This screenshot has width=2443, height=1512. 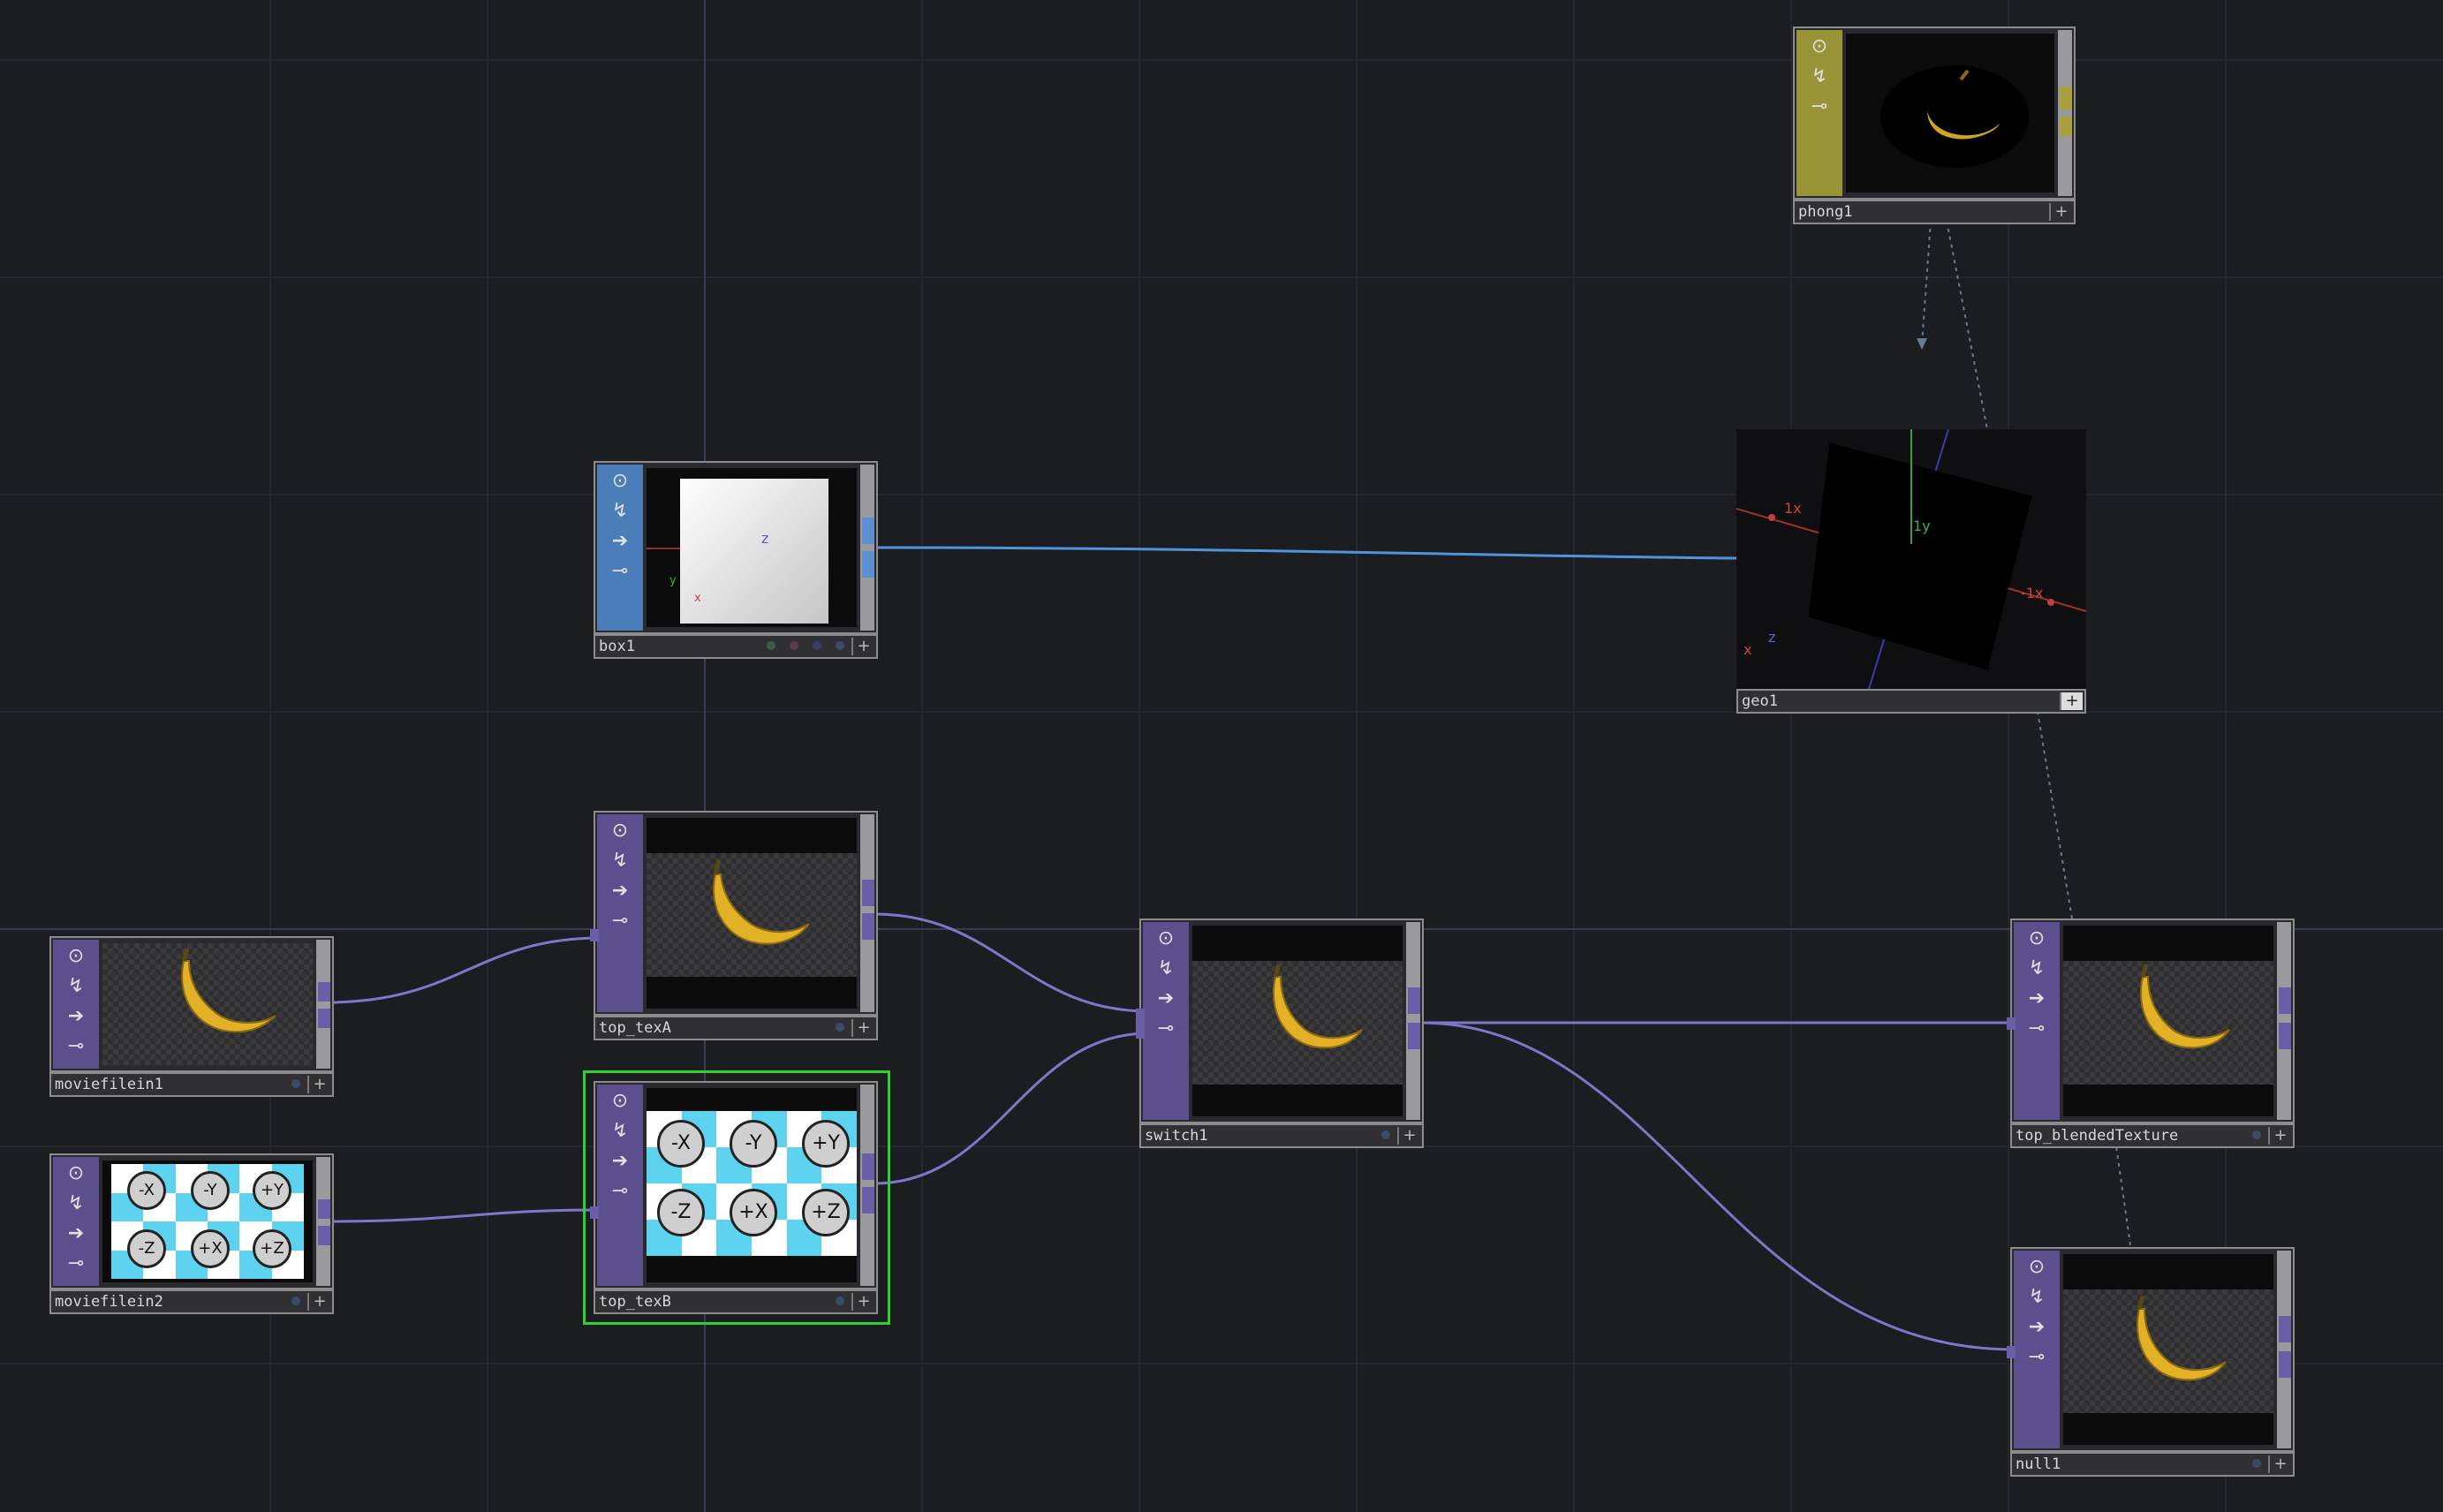 I want to click on node-switch1: ⊙ ↯ ➔ ⊸ switch1 +, so click(x=1280, y=1033).